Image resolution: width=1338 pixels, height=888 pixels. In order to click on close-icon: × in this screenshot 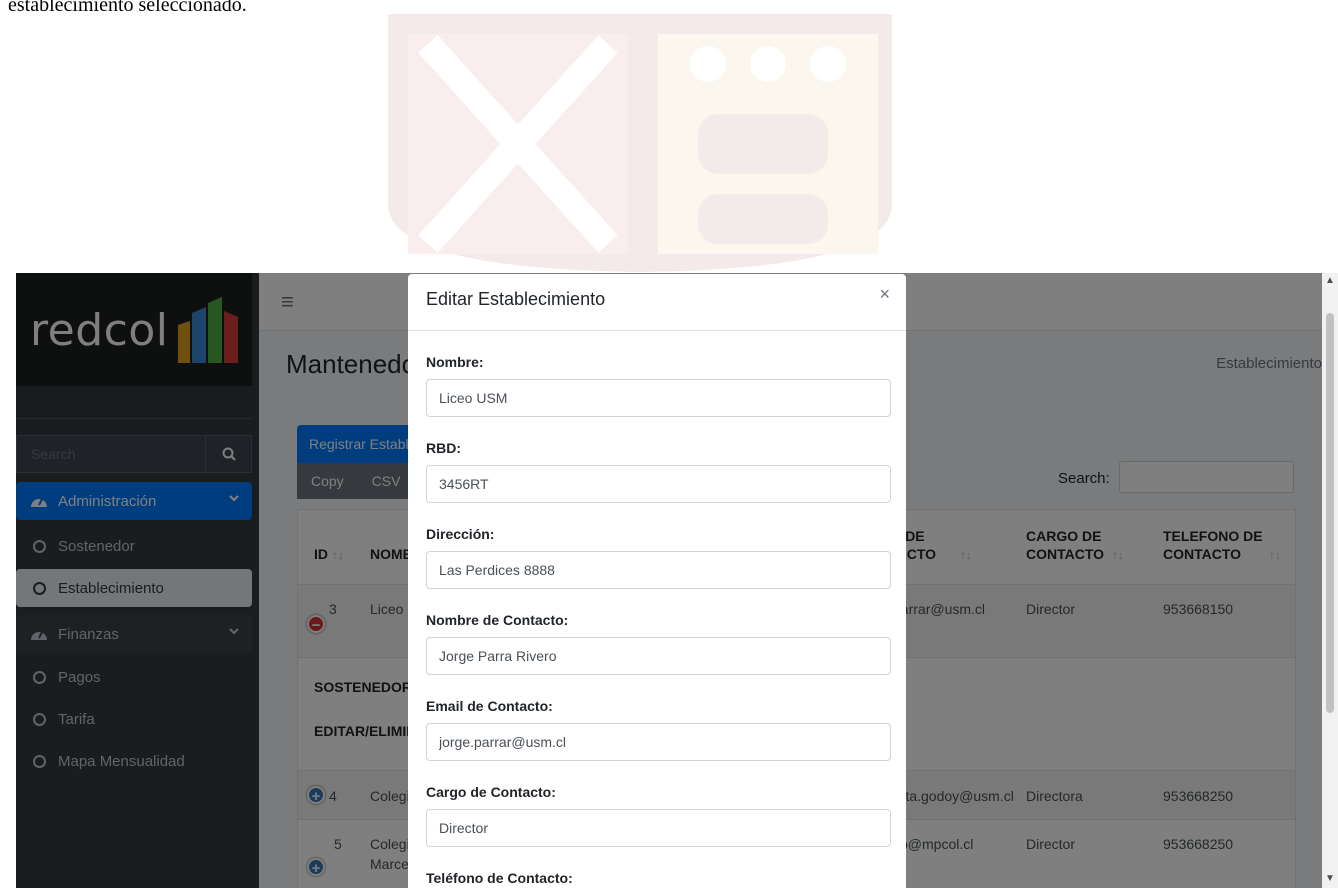, I will do `click(884, 294)`.